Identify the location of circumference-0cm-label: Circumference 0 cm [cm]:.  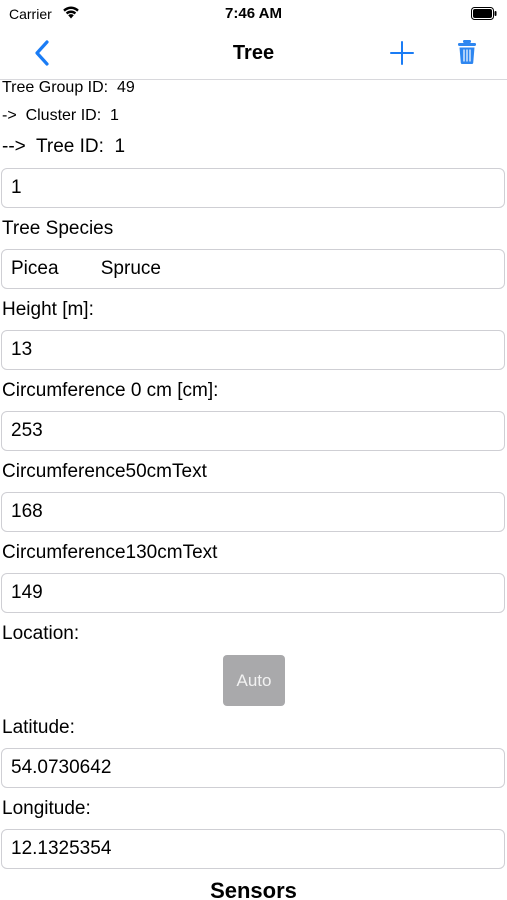
(110, 390).